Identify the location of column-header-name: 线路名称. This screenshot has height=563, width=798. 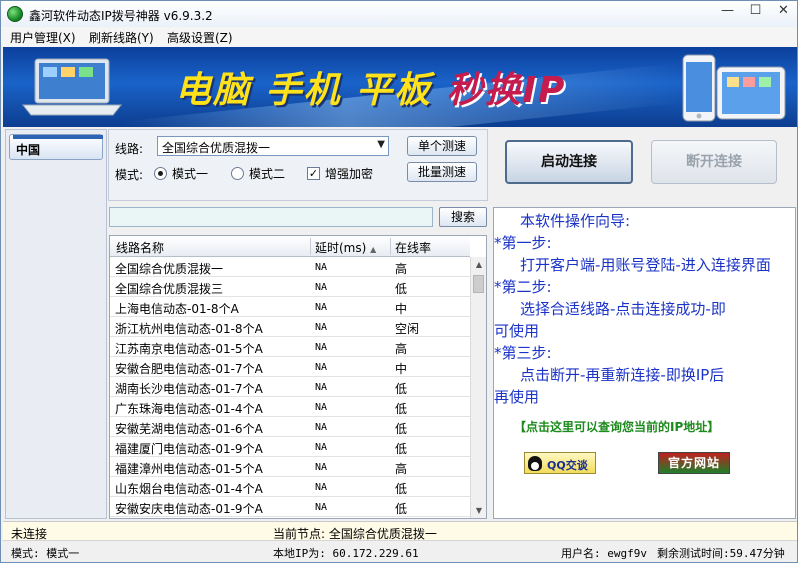
(140, 247).